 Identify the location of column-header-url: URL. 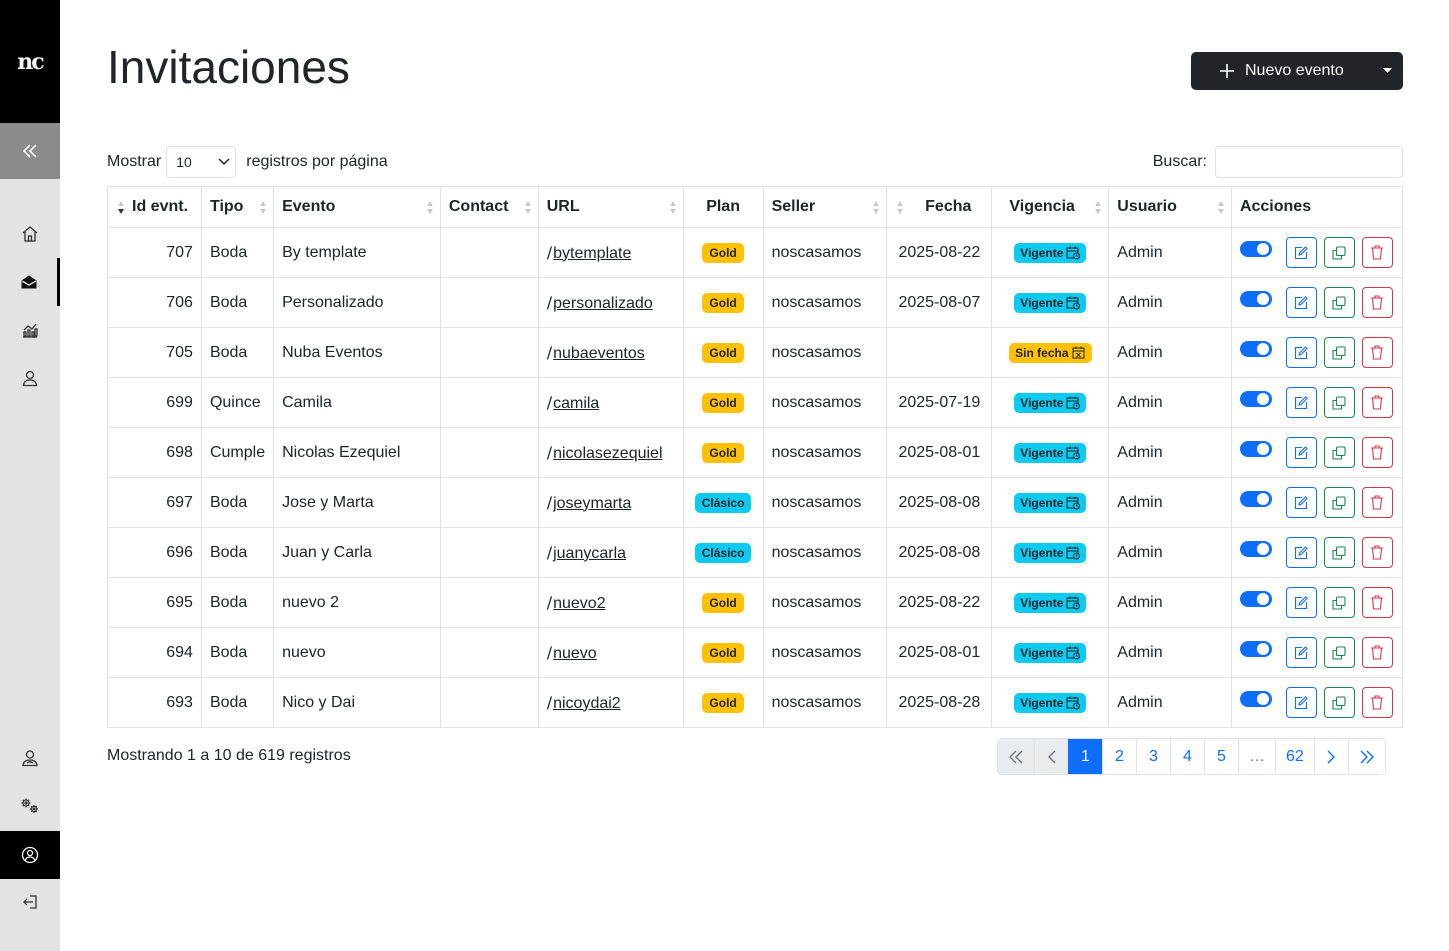
(610, 207).